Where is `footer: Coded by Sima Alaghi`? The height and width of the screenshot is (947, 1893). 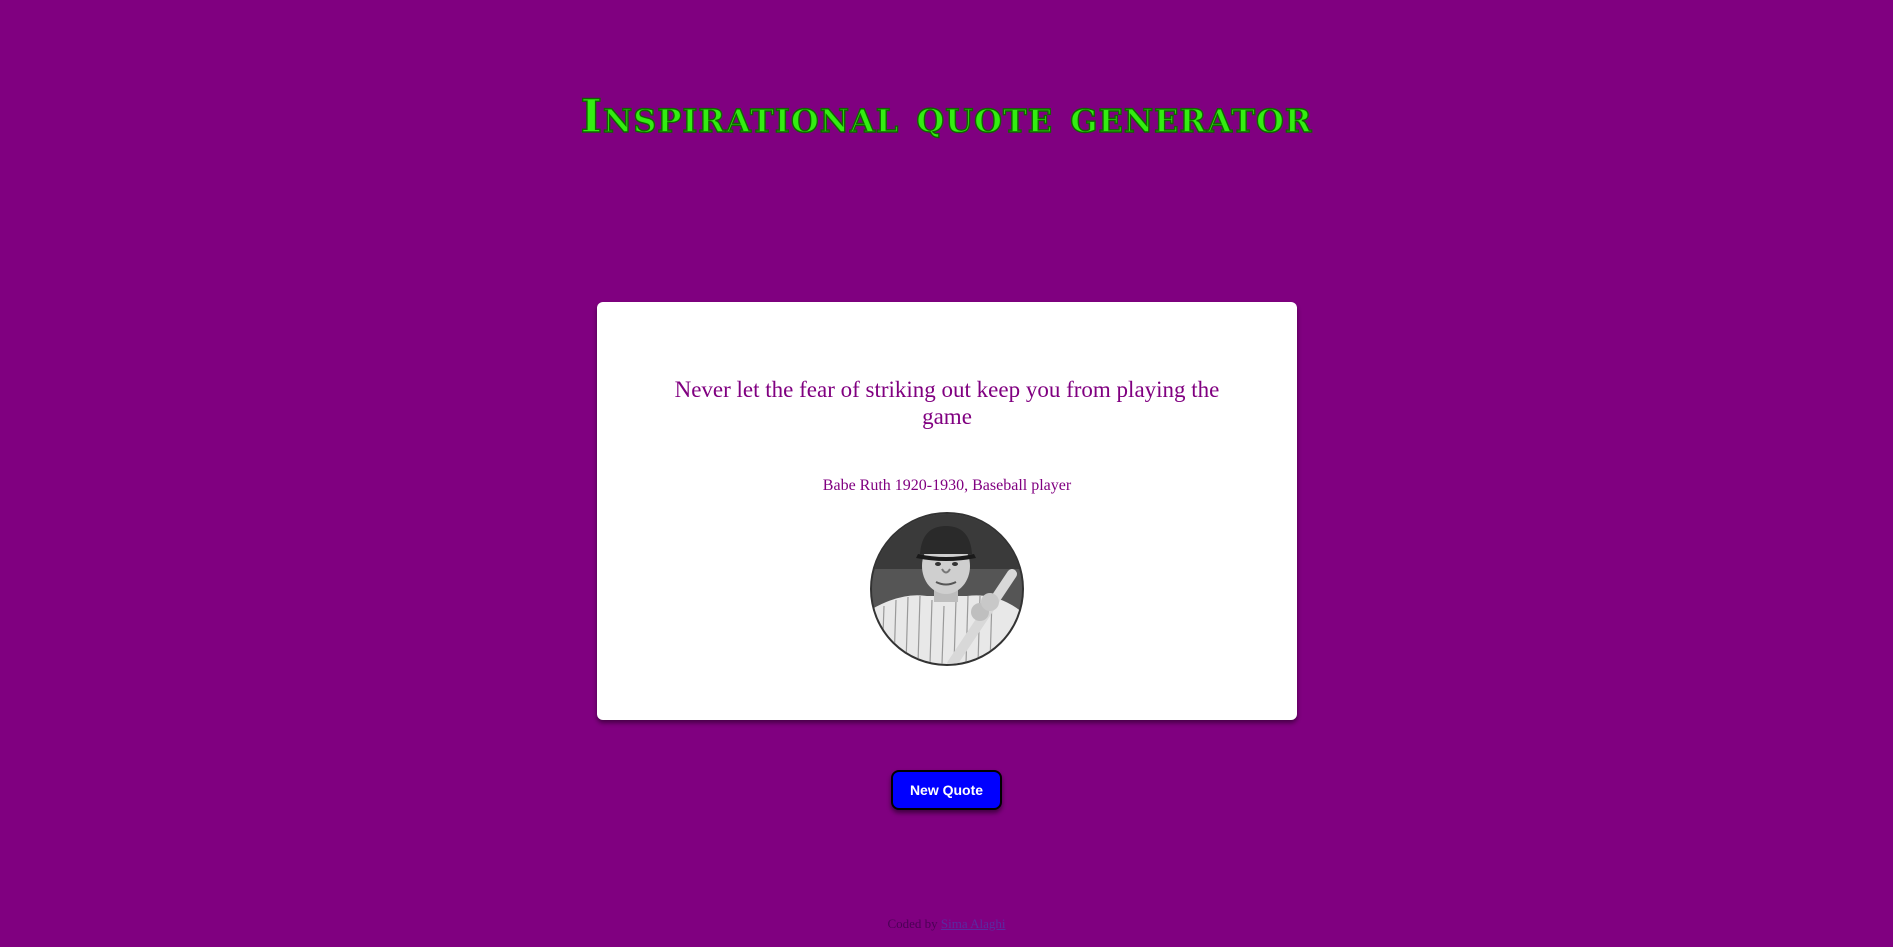 footer: Coded by Sima Alaghi is located at coordinates (946, 924).